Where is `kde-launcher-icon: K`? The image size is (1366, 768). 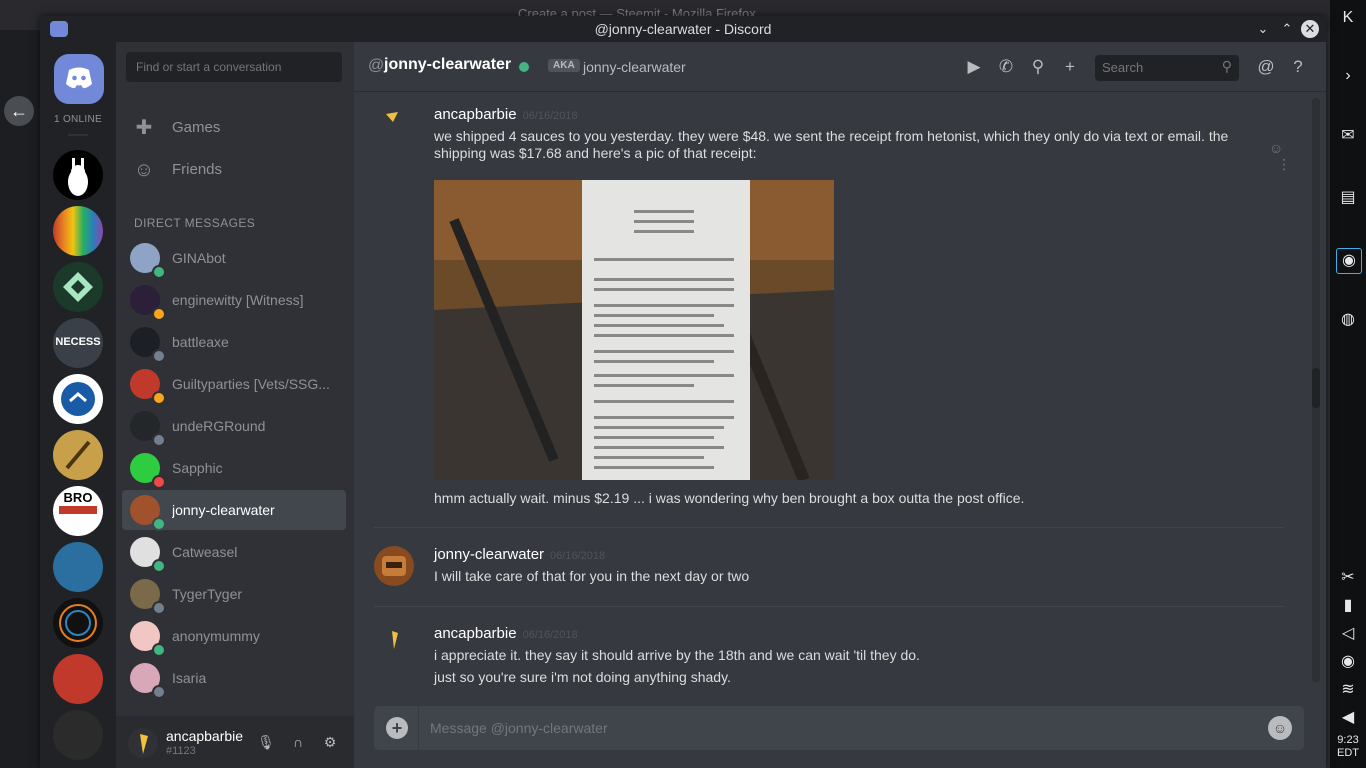
kde-launcher-icon: K is located at coordinates (1348, 18).